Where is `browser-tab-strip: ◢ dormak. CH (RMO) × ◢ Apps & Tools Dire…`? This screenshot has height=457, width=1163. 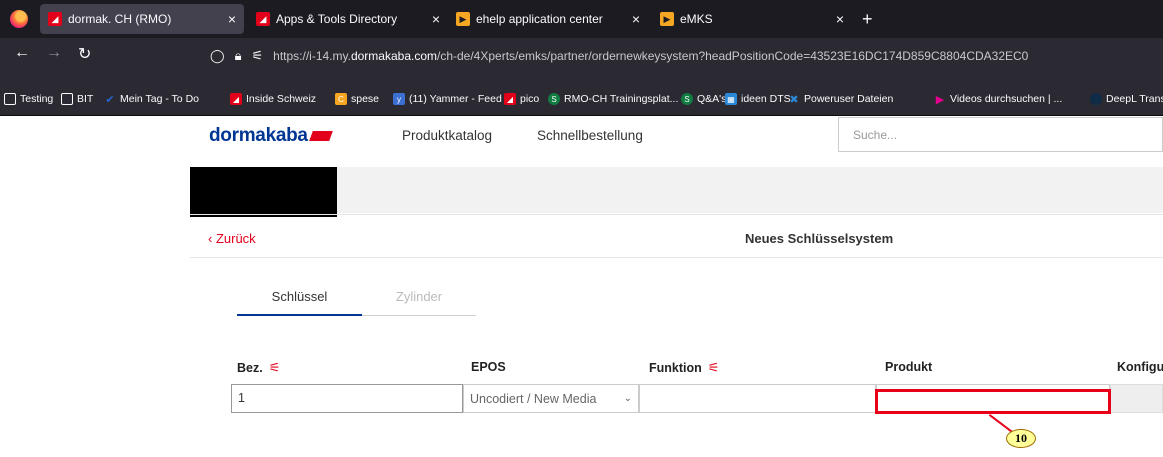
browser-tab-strip: ◢ dormak. CH (RMO) × ◢ Apps & Tools Dire… is located at coordinates (581, 19).